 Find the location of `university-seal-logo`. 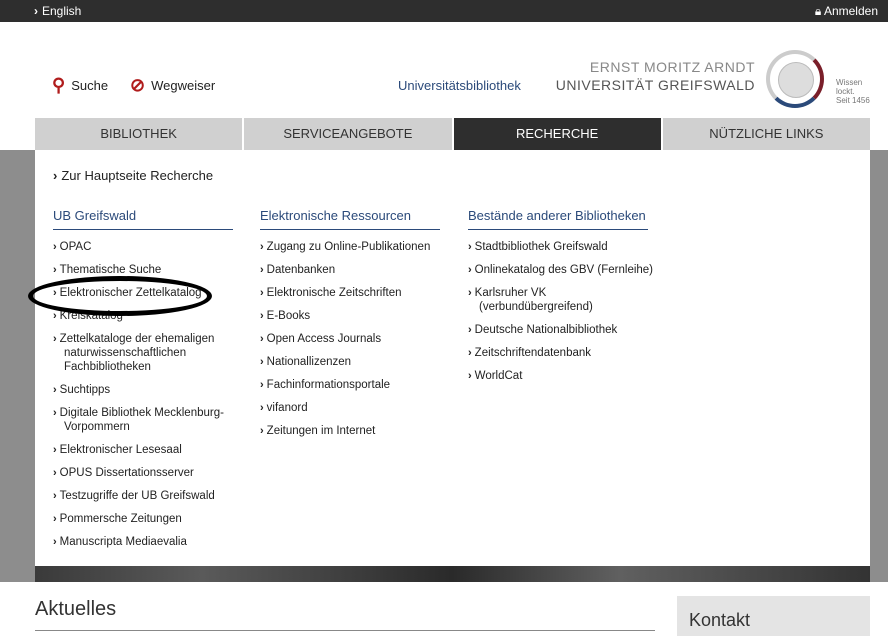

university-seal-logo is located at coordinates (795, 79).